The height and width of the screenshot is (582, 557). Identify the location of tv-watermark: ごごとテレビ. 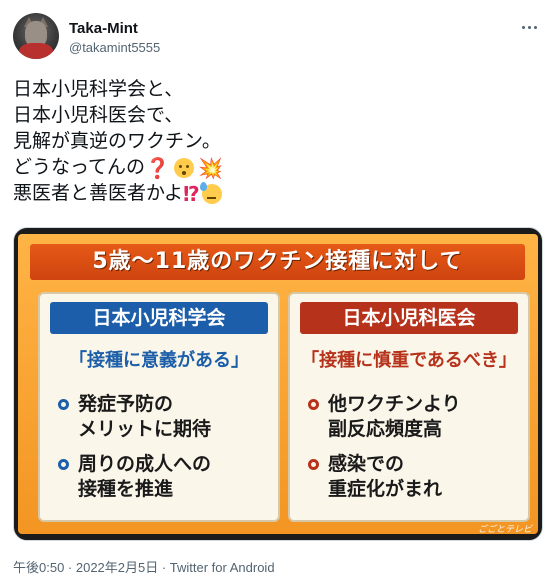
(505, 530).